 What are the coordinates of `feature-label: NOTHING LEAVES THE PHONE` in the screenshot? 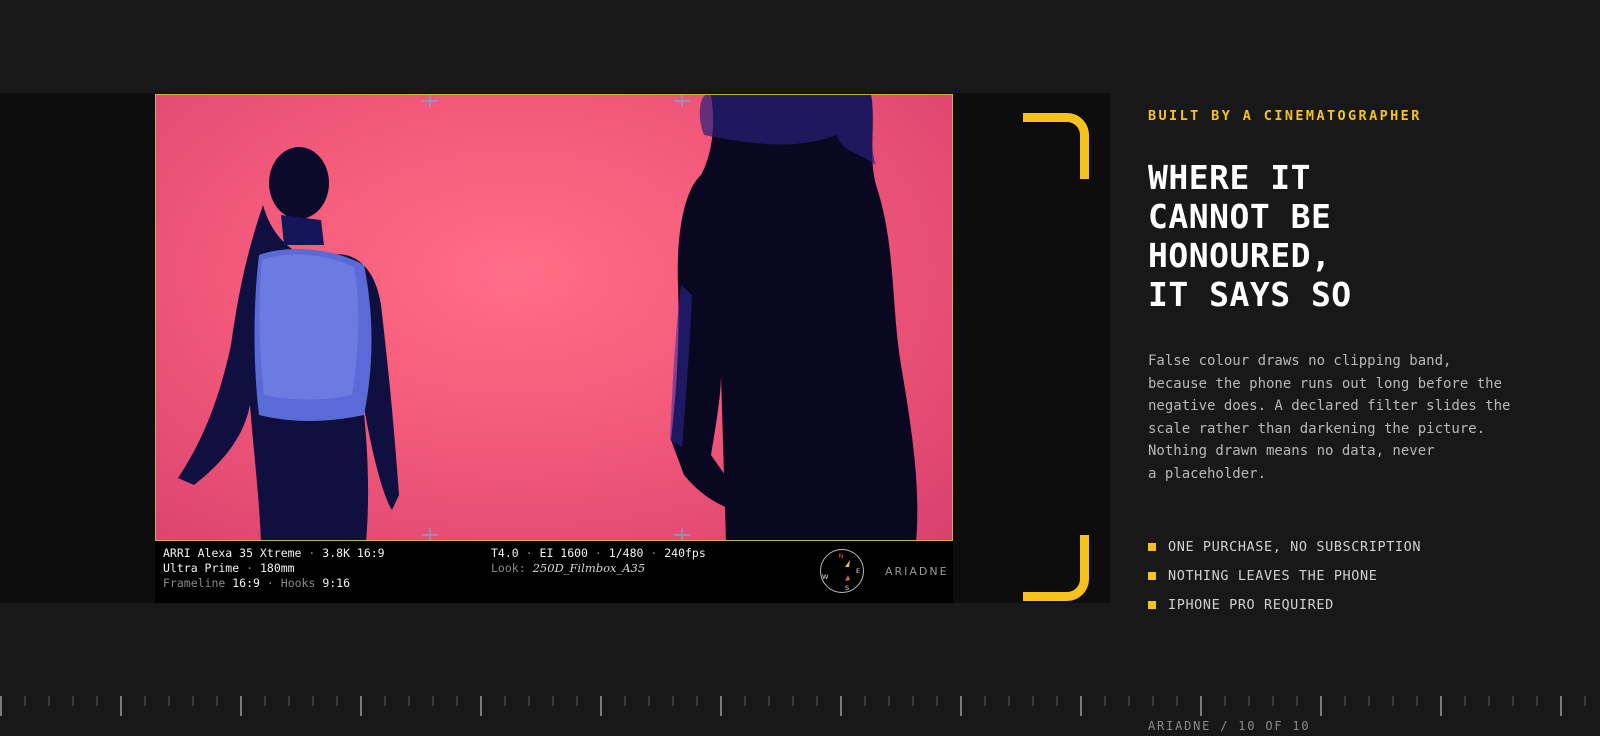 It's located at (1273, 575).